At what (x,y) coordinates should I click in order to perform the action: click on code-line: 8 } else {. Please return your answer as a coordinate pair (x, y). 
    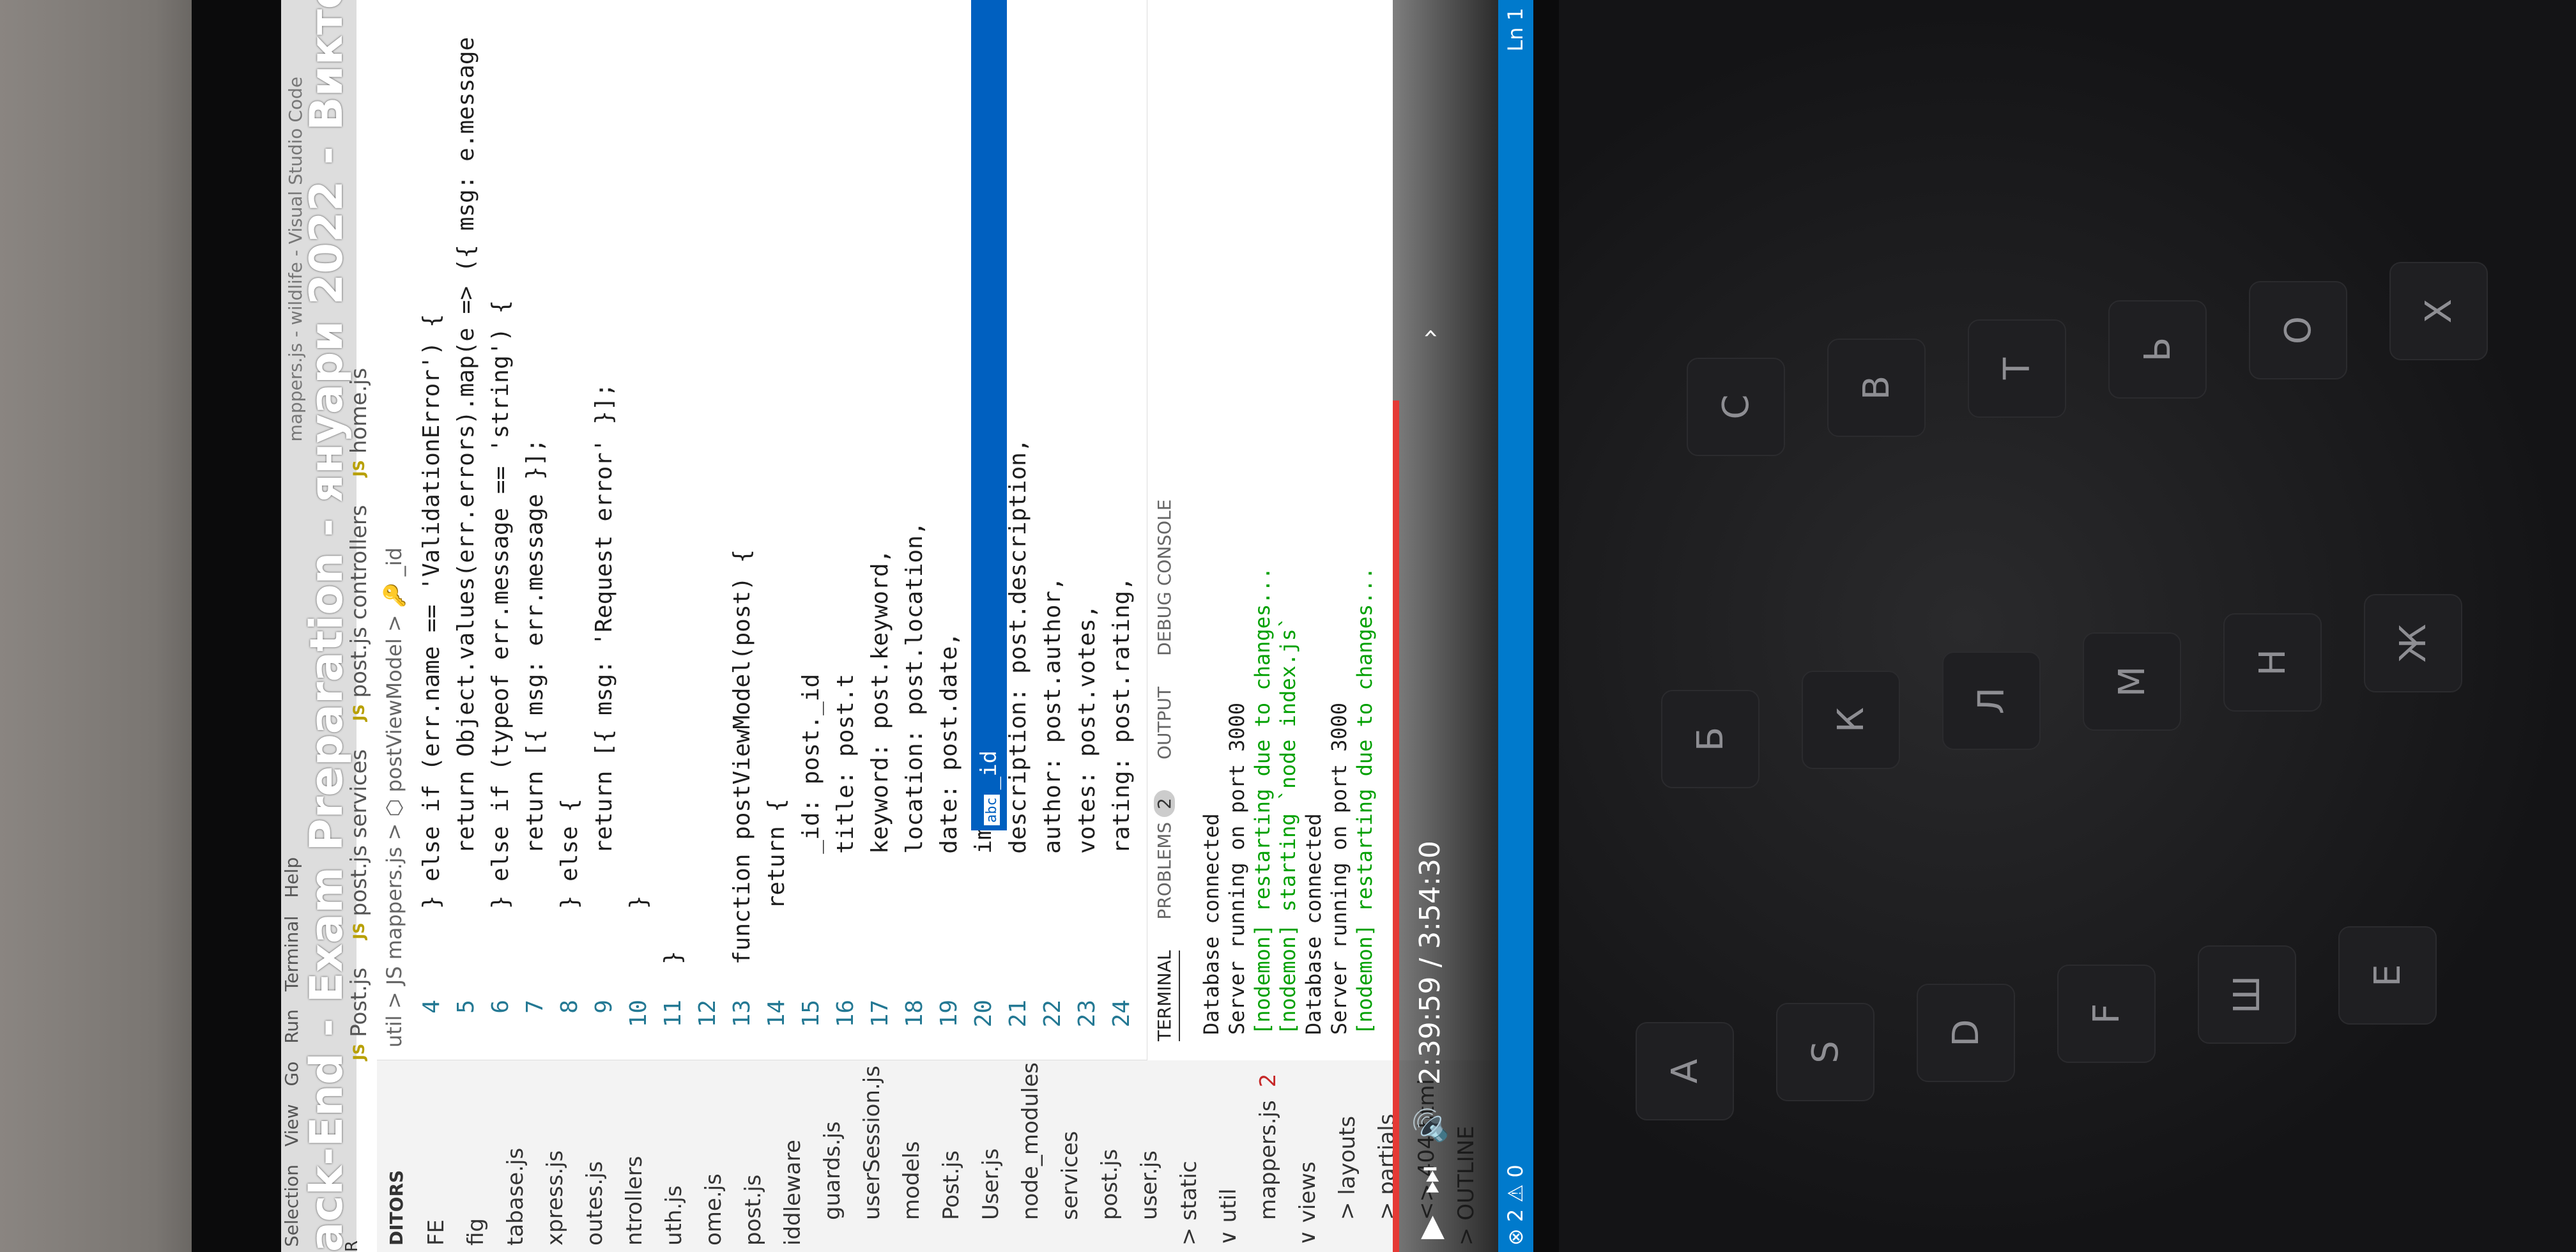
    Looking at the image, I should click on (570, 929).